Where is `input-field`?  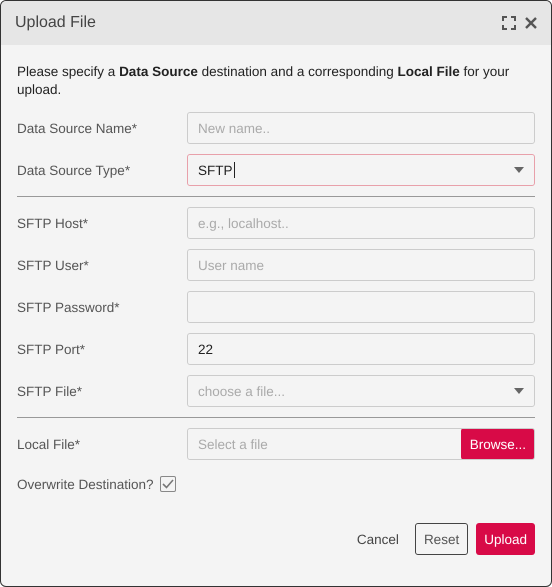
input-field is located at coordinates (361, 307).